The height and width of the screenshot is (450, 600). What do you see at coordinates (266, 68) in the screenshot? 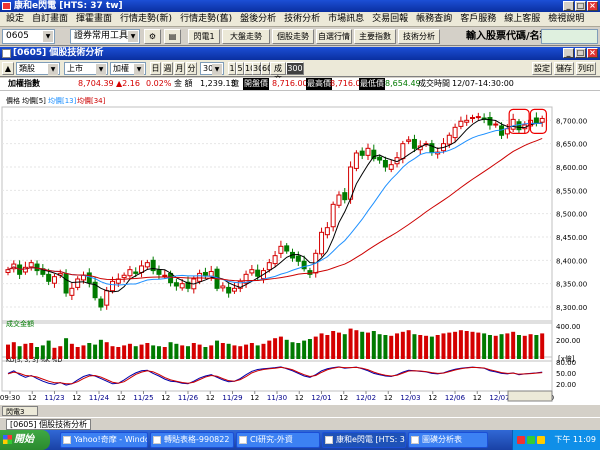
I see `interval-button-4: 60` at bounding box center [266, 68].